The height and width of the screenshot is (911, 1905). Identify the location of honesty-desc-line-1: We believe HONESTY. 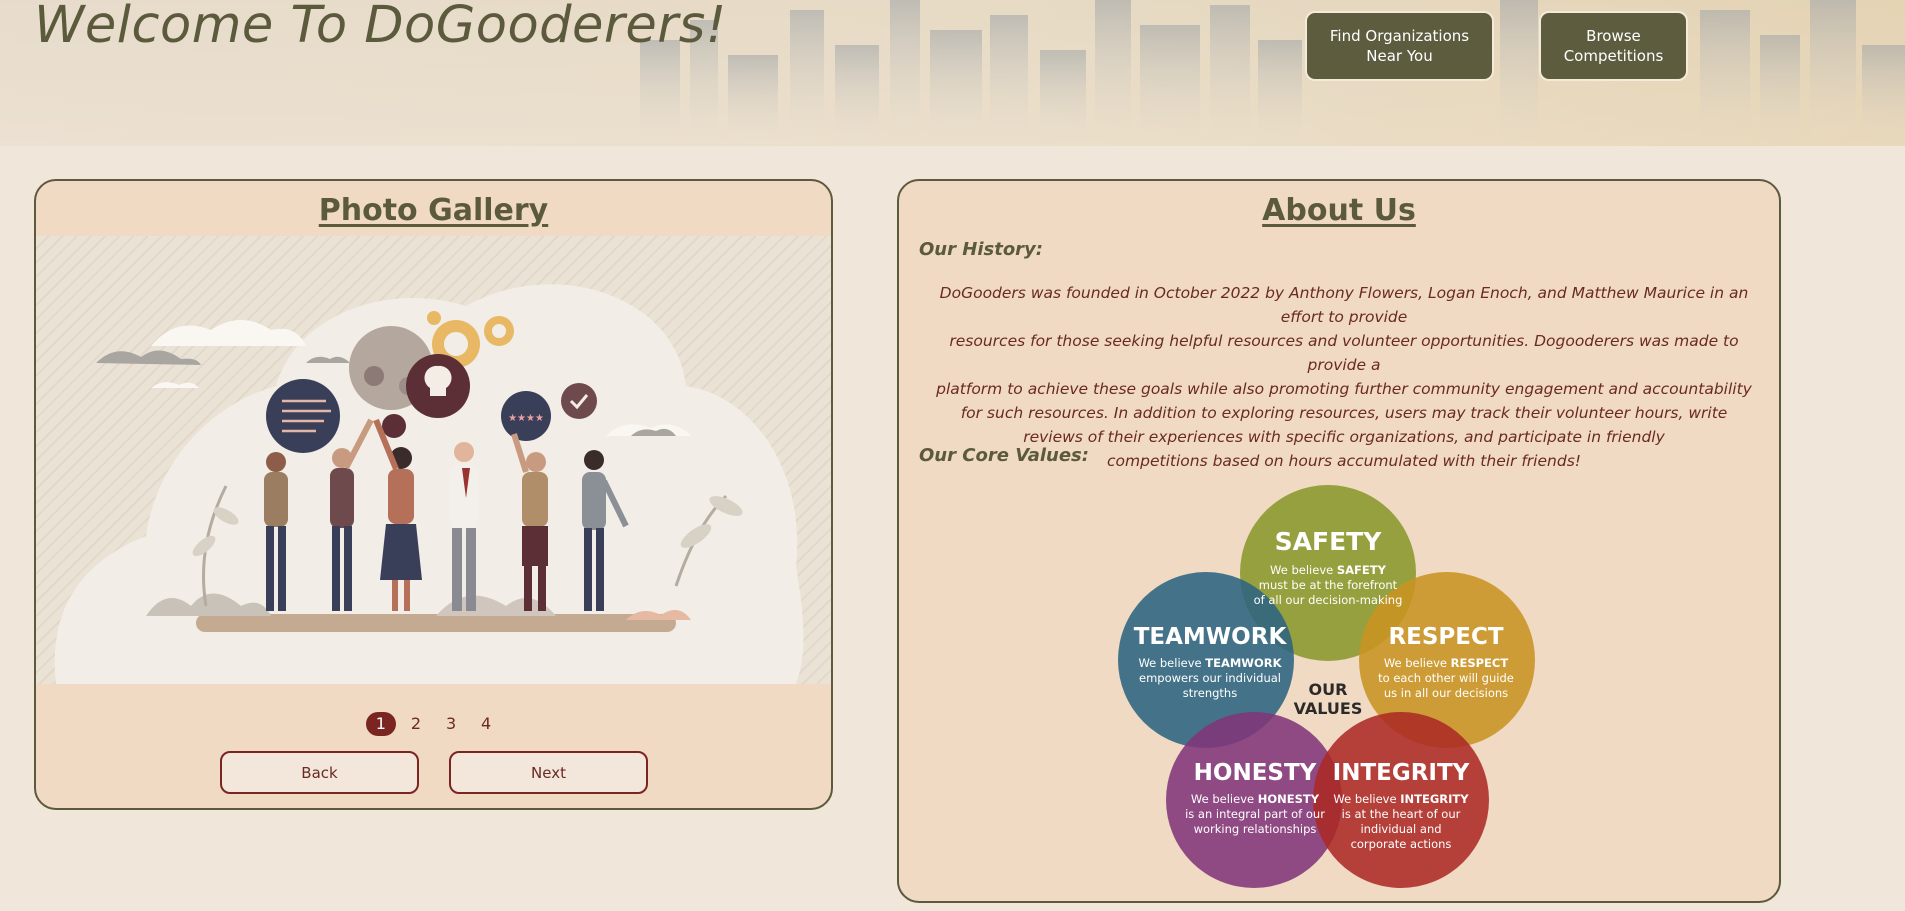
(1255, 799).